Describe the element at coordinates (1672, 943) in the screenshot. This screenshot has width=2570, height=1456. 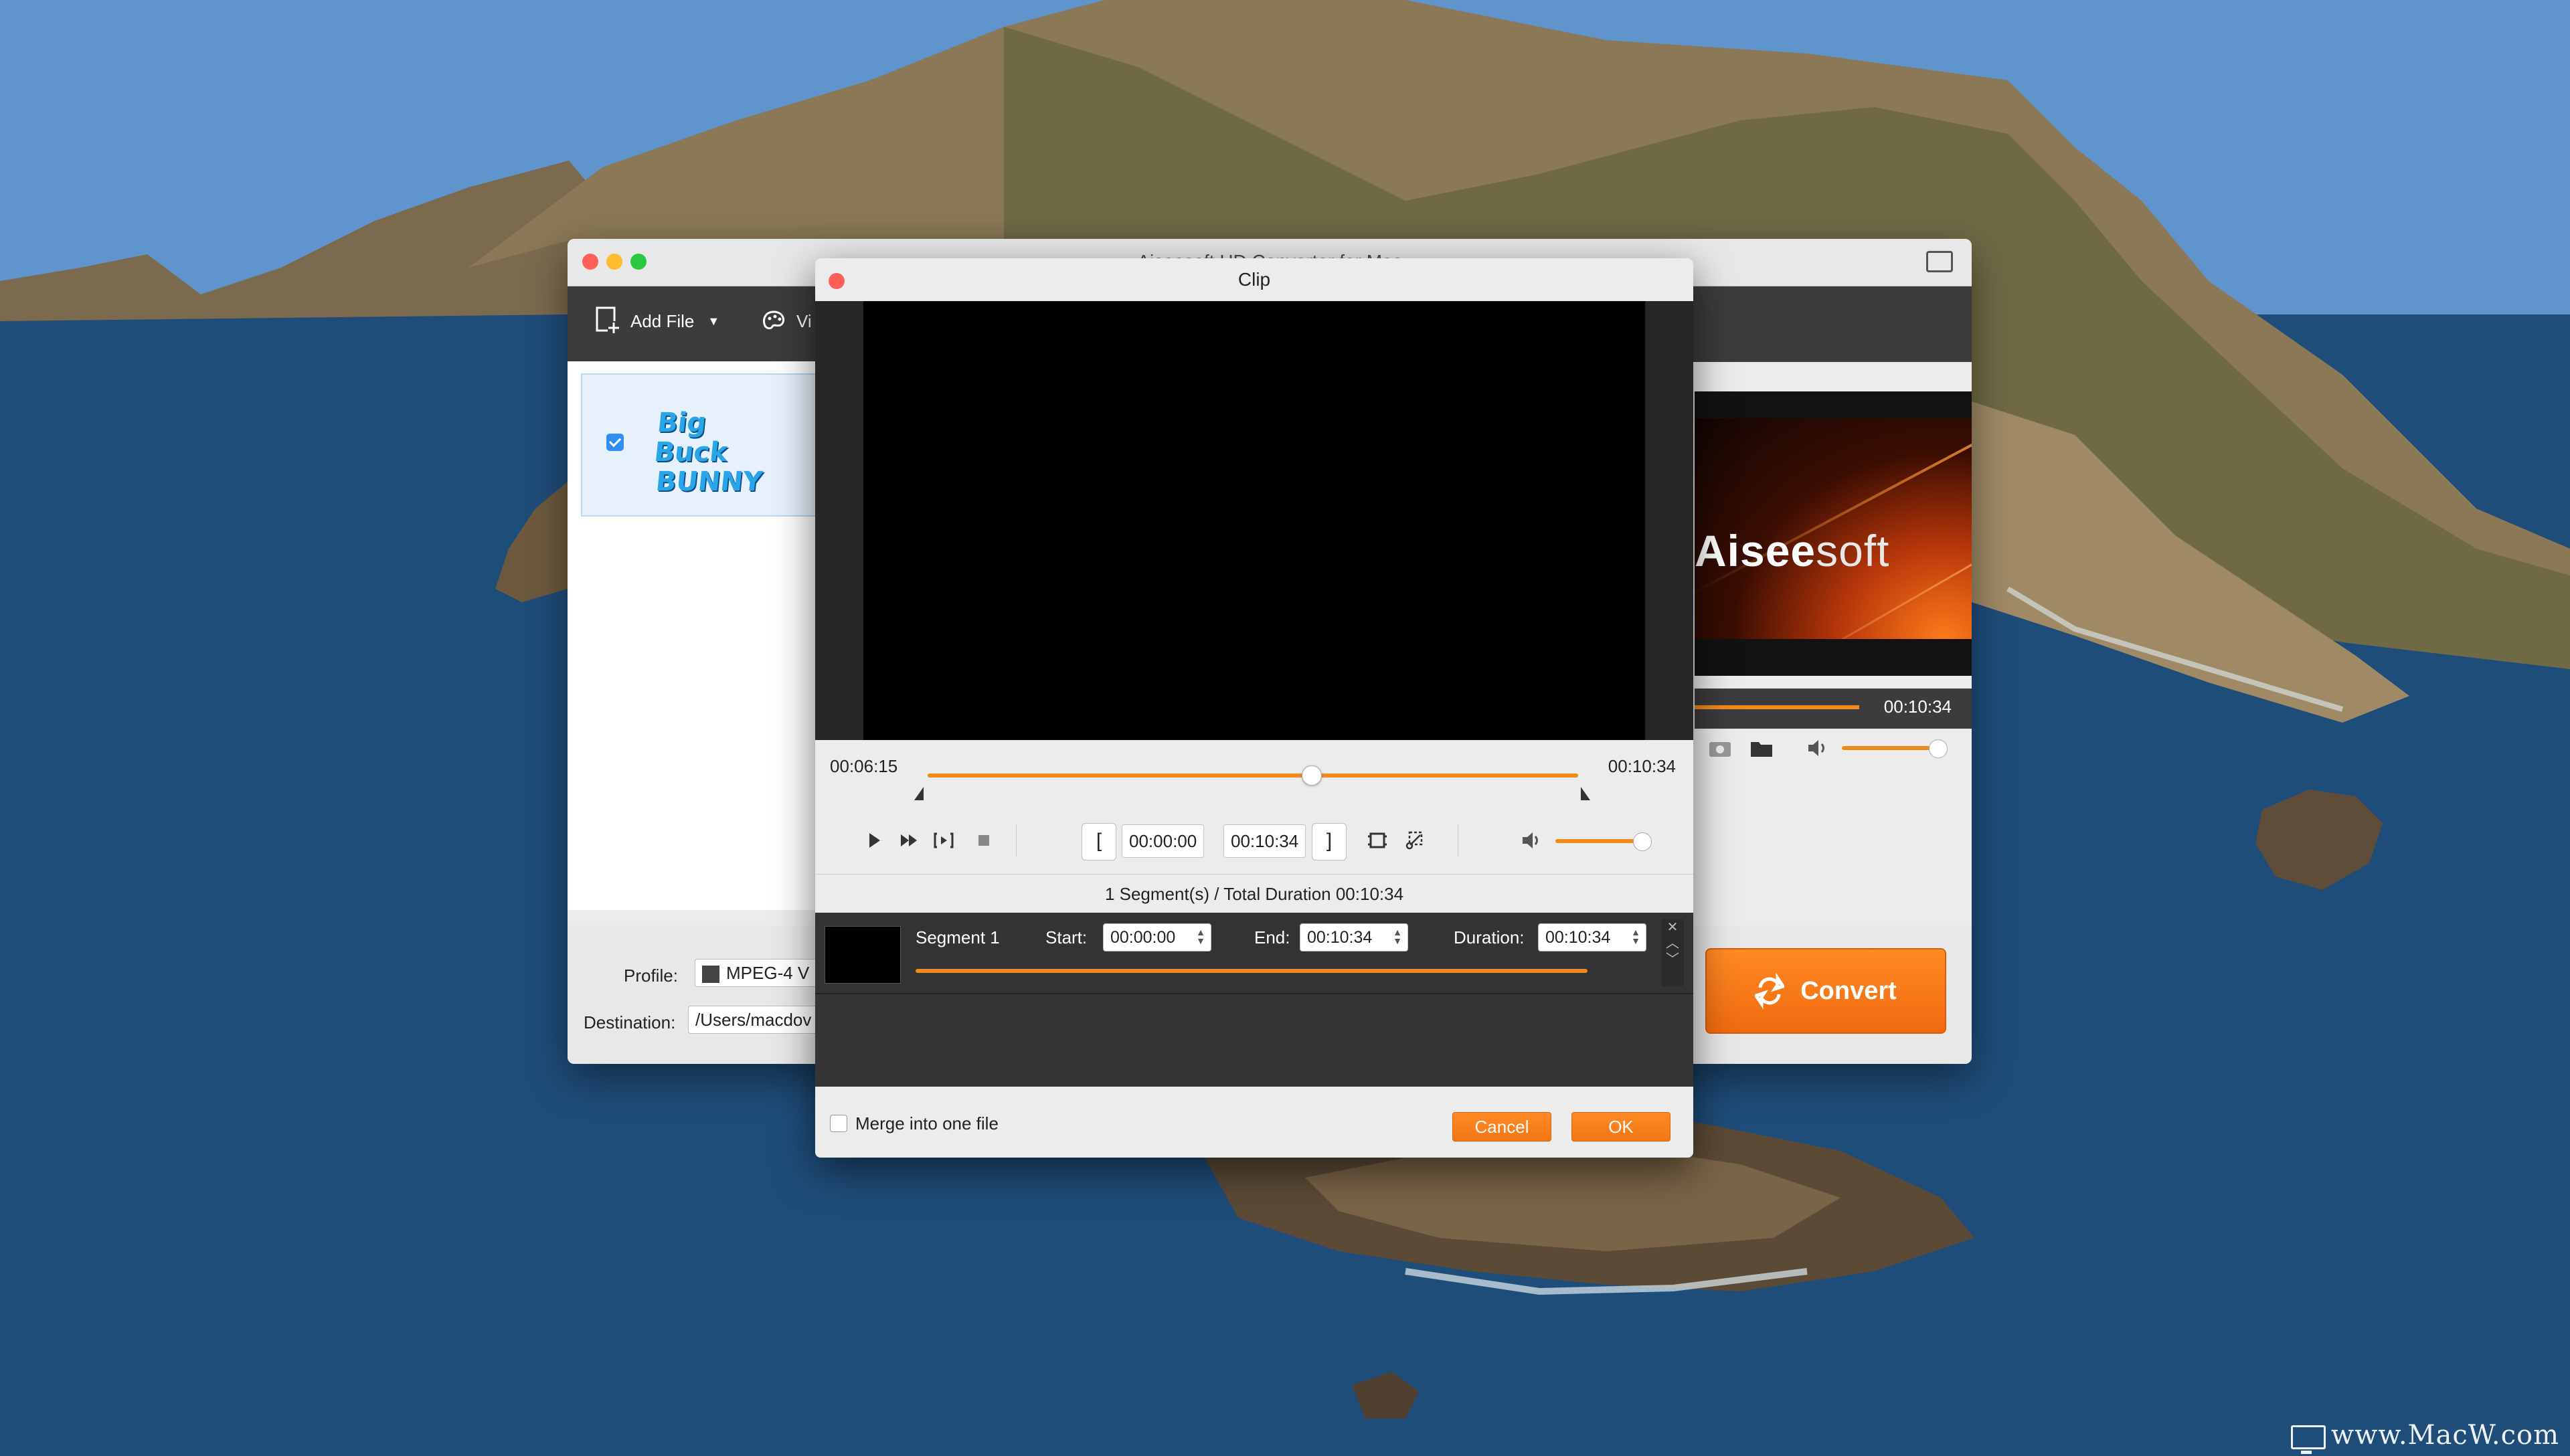
I see `move-up-icon: ︿` at that location.